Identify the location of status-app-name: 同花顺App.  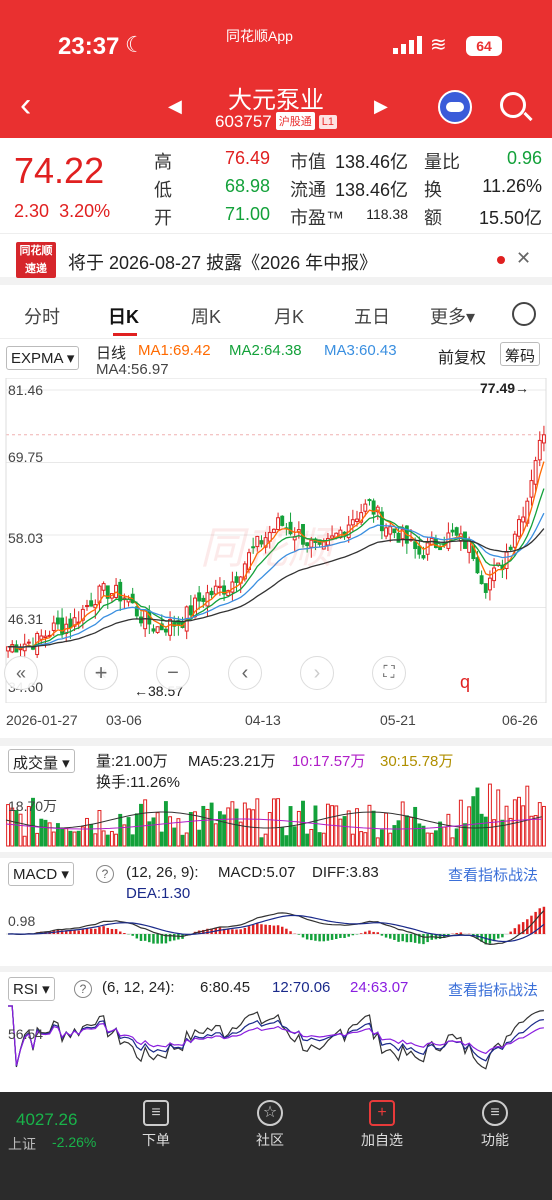
(259, 36).